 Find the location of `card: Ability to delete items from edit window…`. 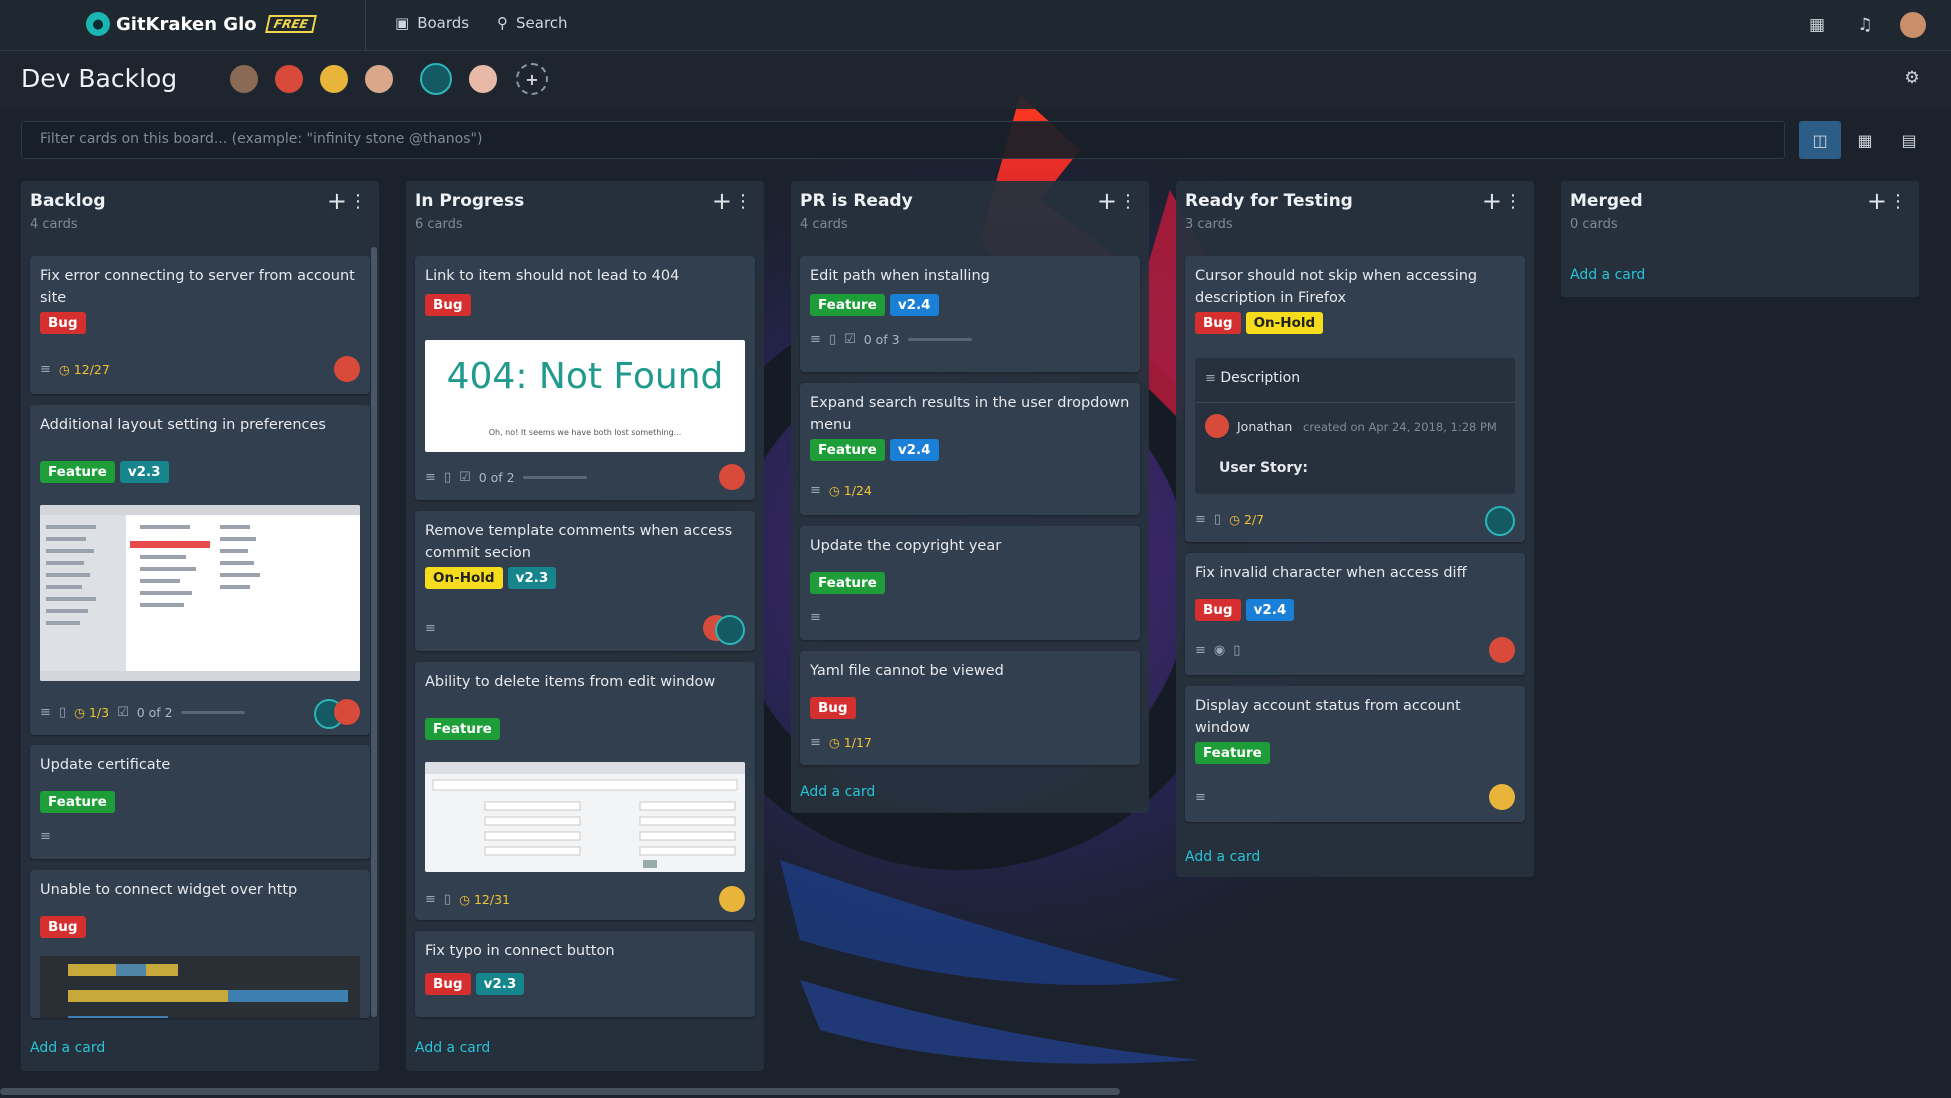

card: Ability to delete items from edit window… is located at coordinates (585, 791).